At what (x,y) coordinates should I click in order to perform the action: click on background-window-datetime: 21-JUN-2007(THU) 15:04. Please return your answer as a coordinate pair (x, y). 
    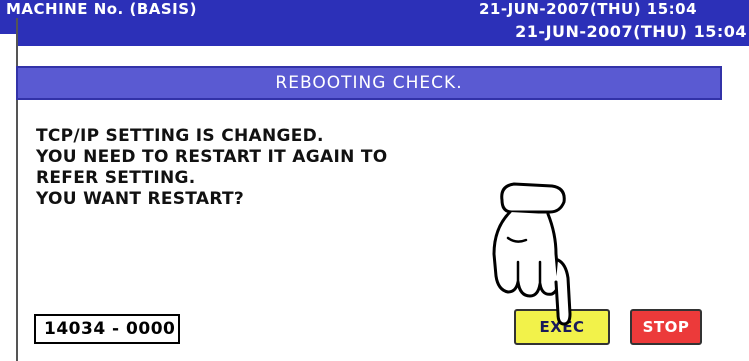
    Looking at the image, I should click on (588, 9).